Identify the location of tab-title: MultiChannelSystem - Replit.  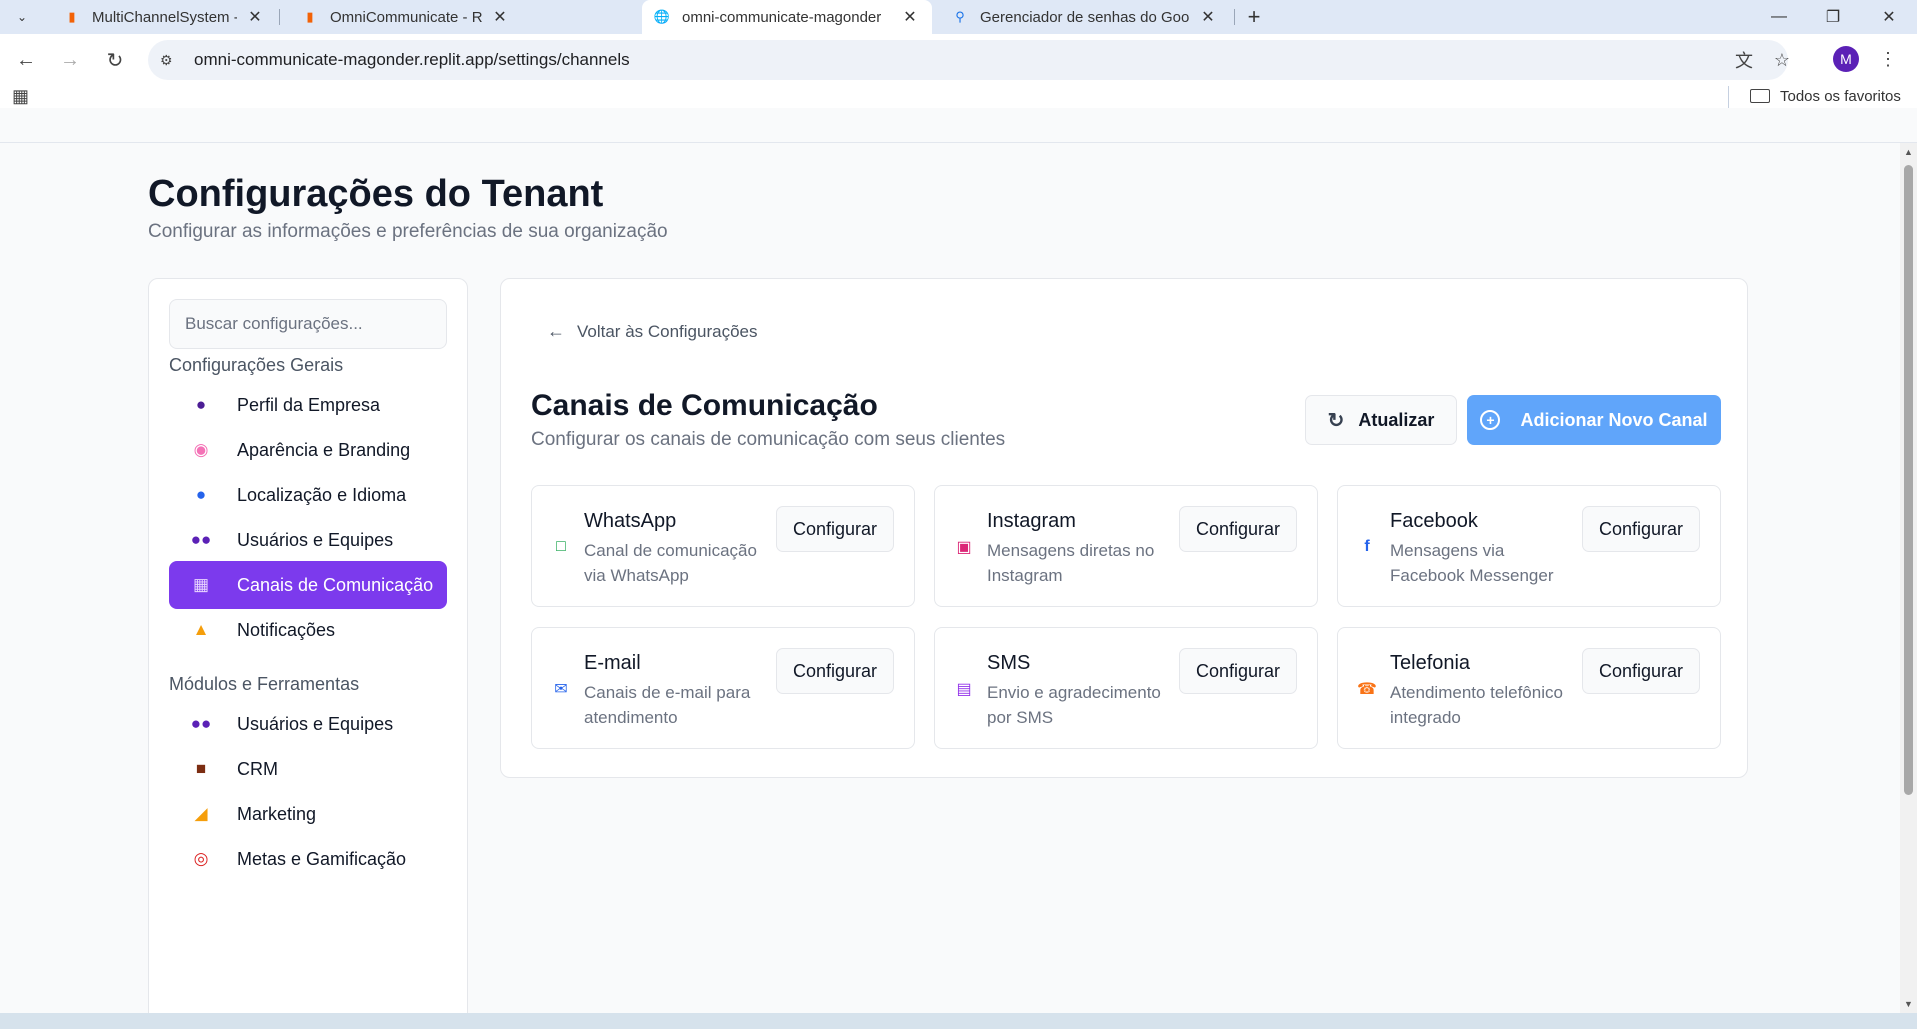
(164, 17).